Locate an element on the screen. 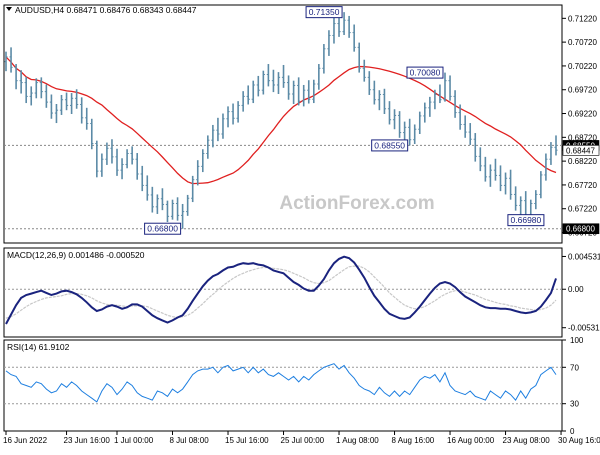  rsi-y-tick-label: 0 is located at coordinates (572, 431).